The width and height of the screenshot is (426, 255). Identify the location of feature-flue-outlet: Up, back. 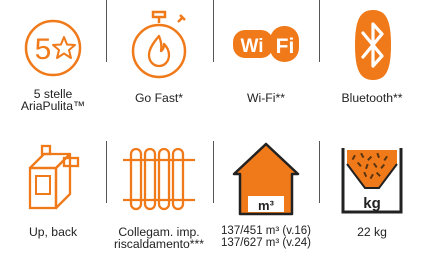
(53, 191).